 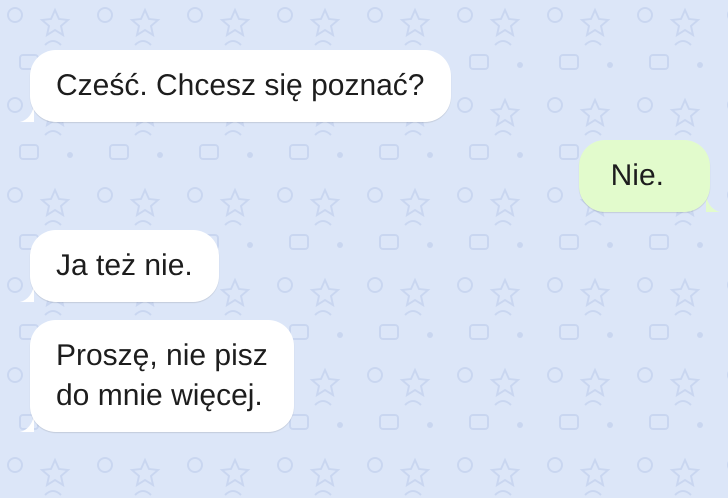 I want to click on message-bubble: Proszę, nie pisz do mnie więcej., so click(x=162, y=376).